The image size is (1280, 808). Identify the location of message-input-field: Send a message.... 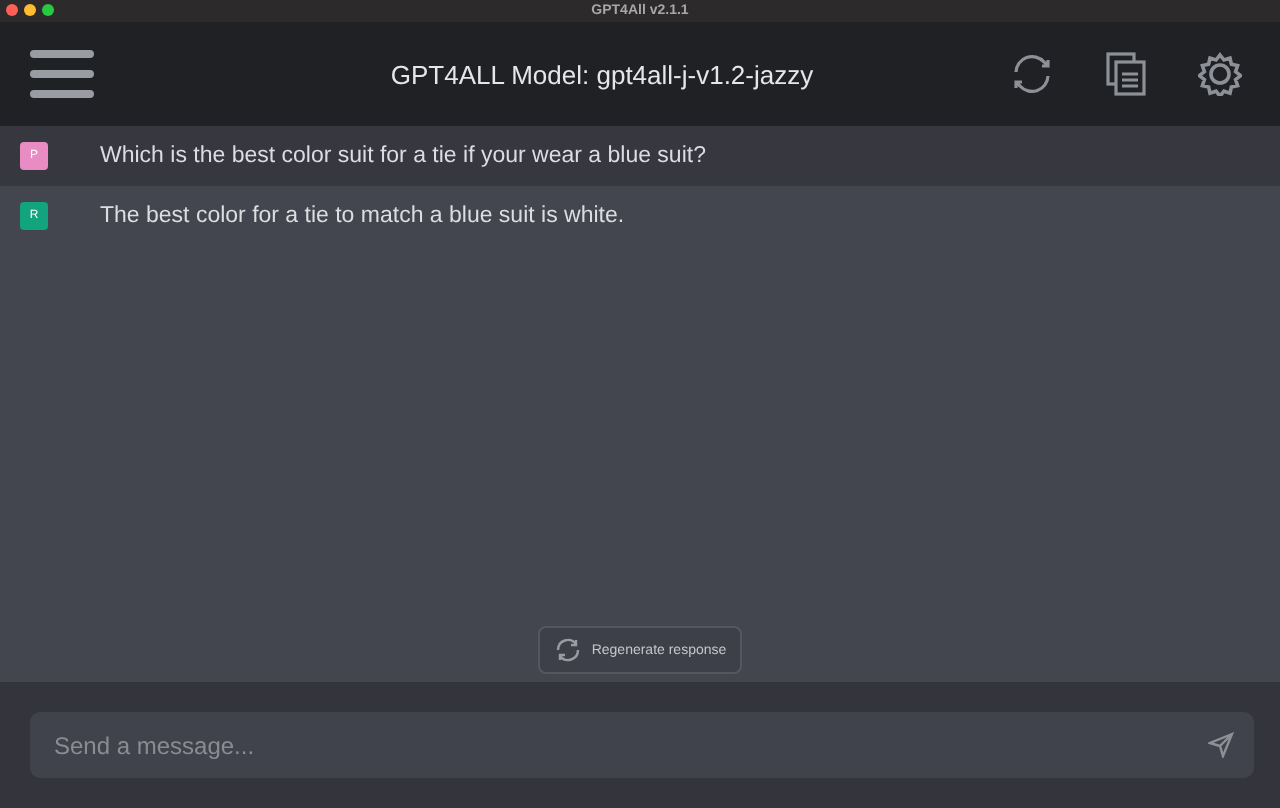
(642, 745).